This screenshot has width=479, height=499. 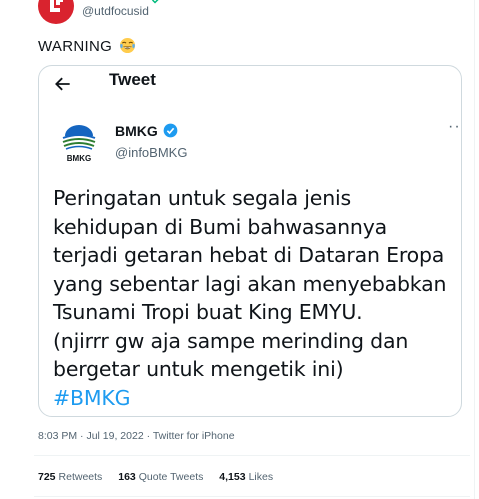 I want to click on face-with-tears-of-joy-icon, so click(x=127, y=45).